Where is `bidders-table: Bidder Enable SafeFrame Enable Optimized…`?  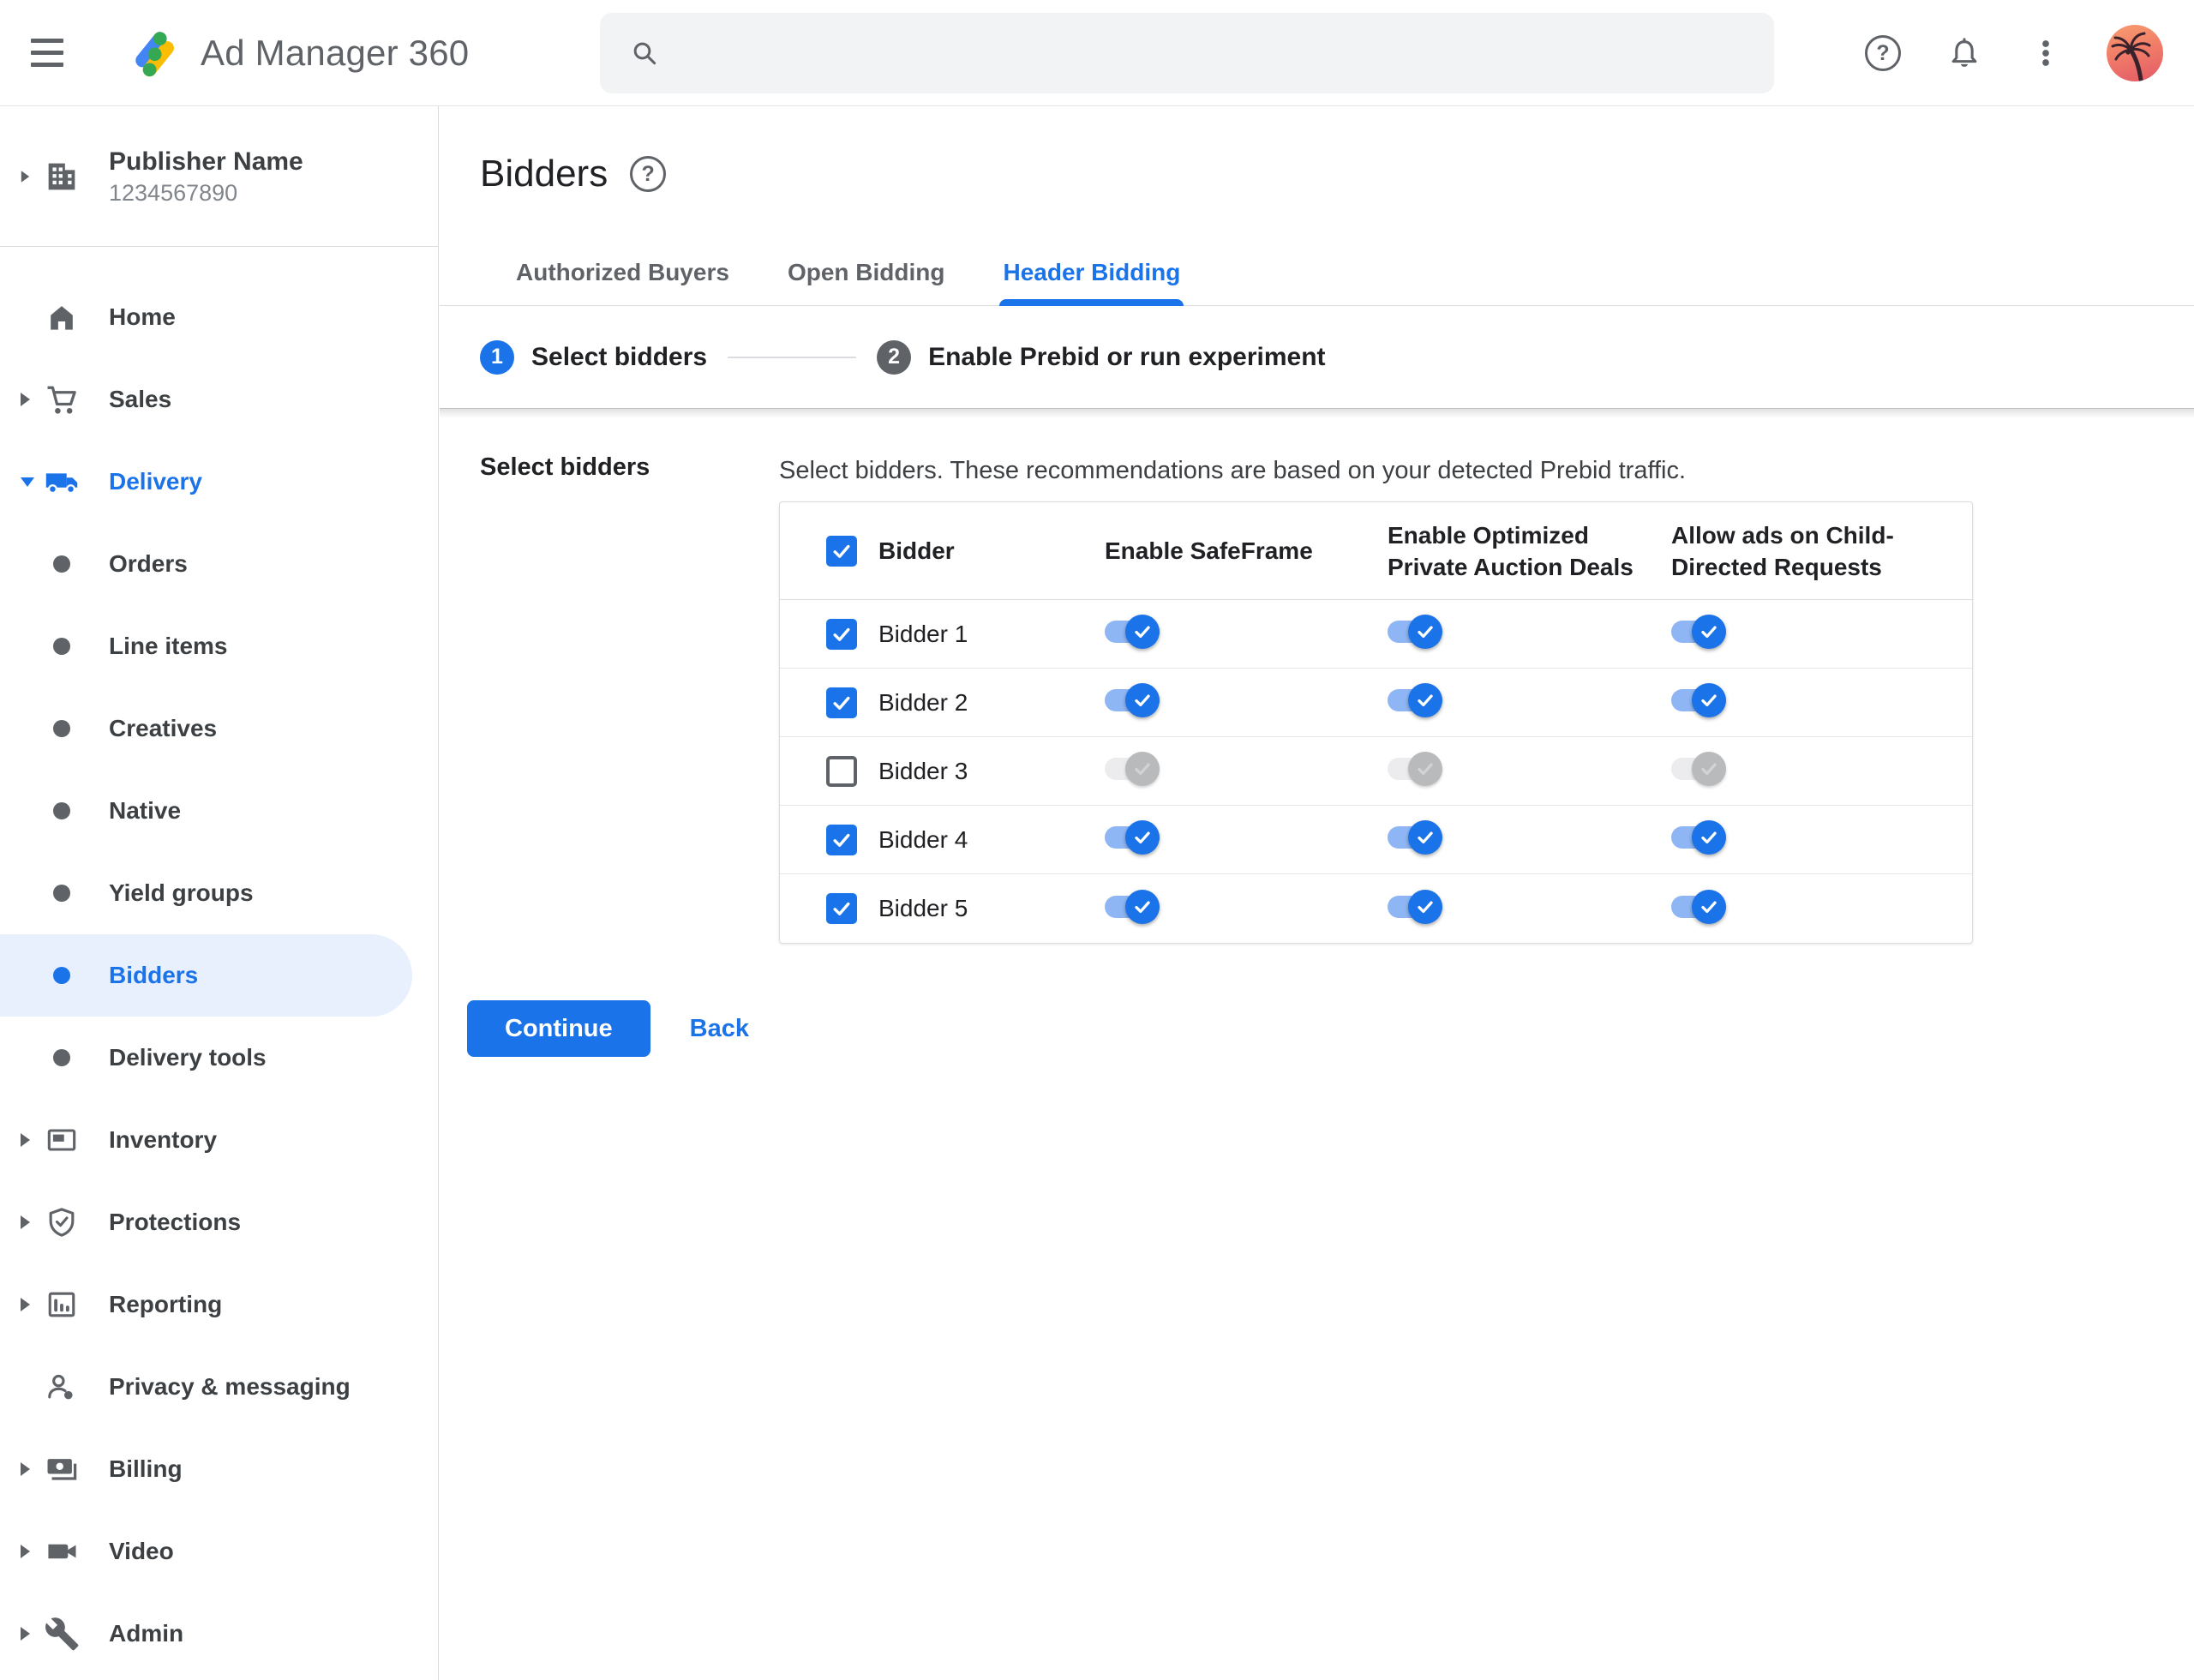 bidders-table: Bidder Enable SafeFrame Enable Optimized… is located at coordinates (1376, 722).